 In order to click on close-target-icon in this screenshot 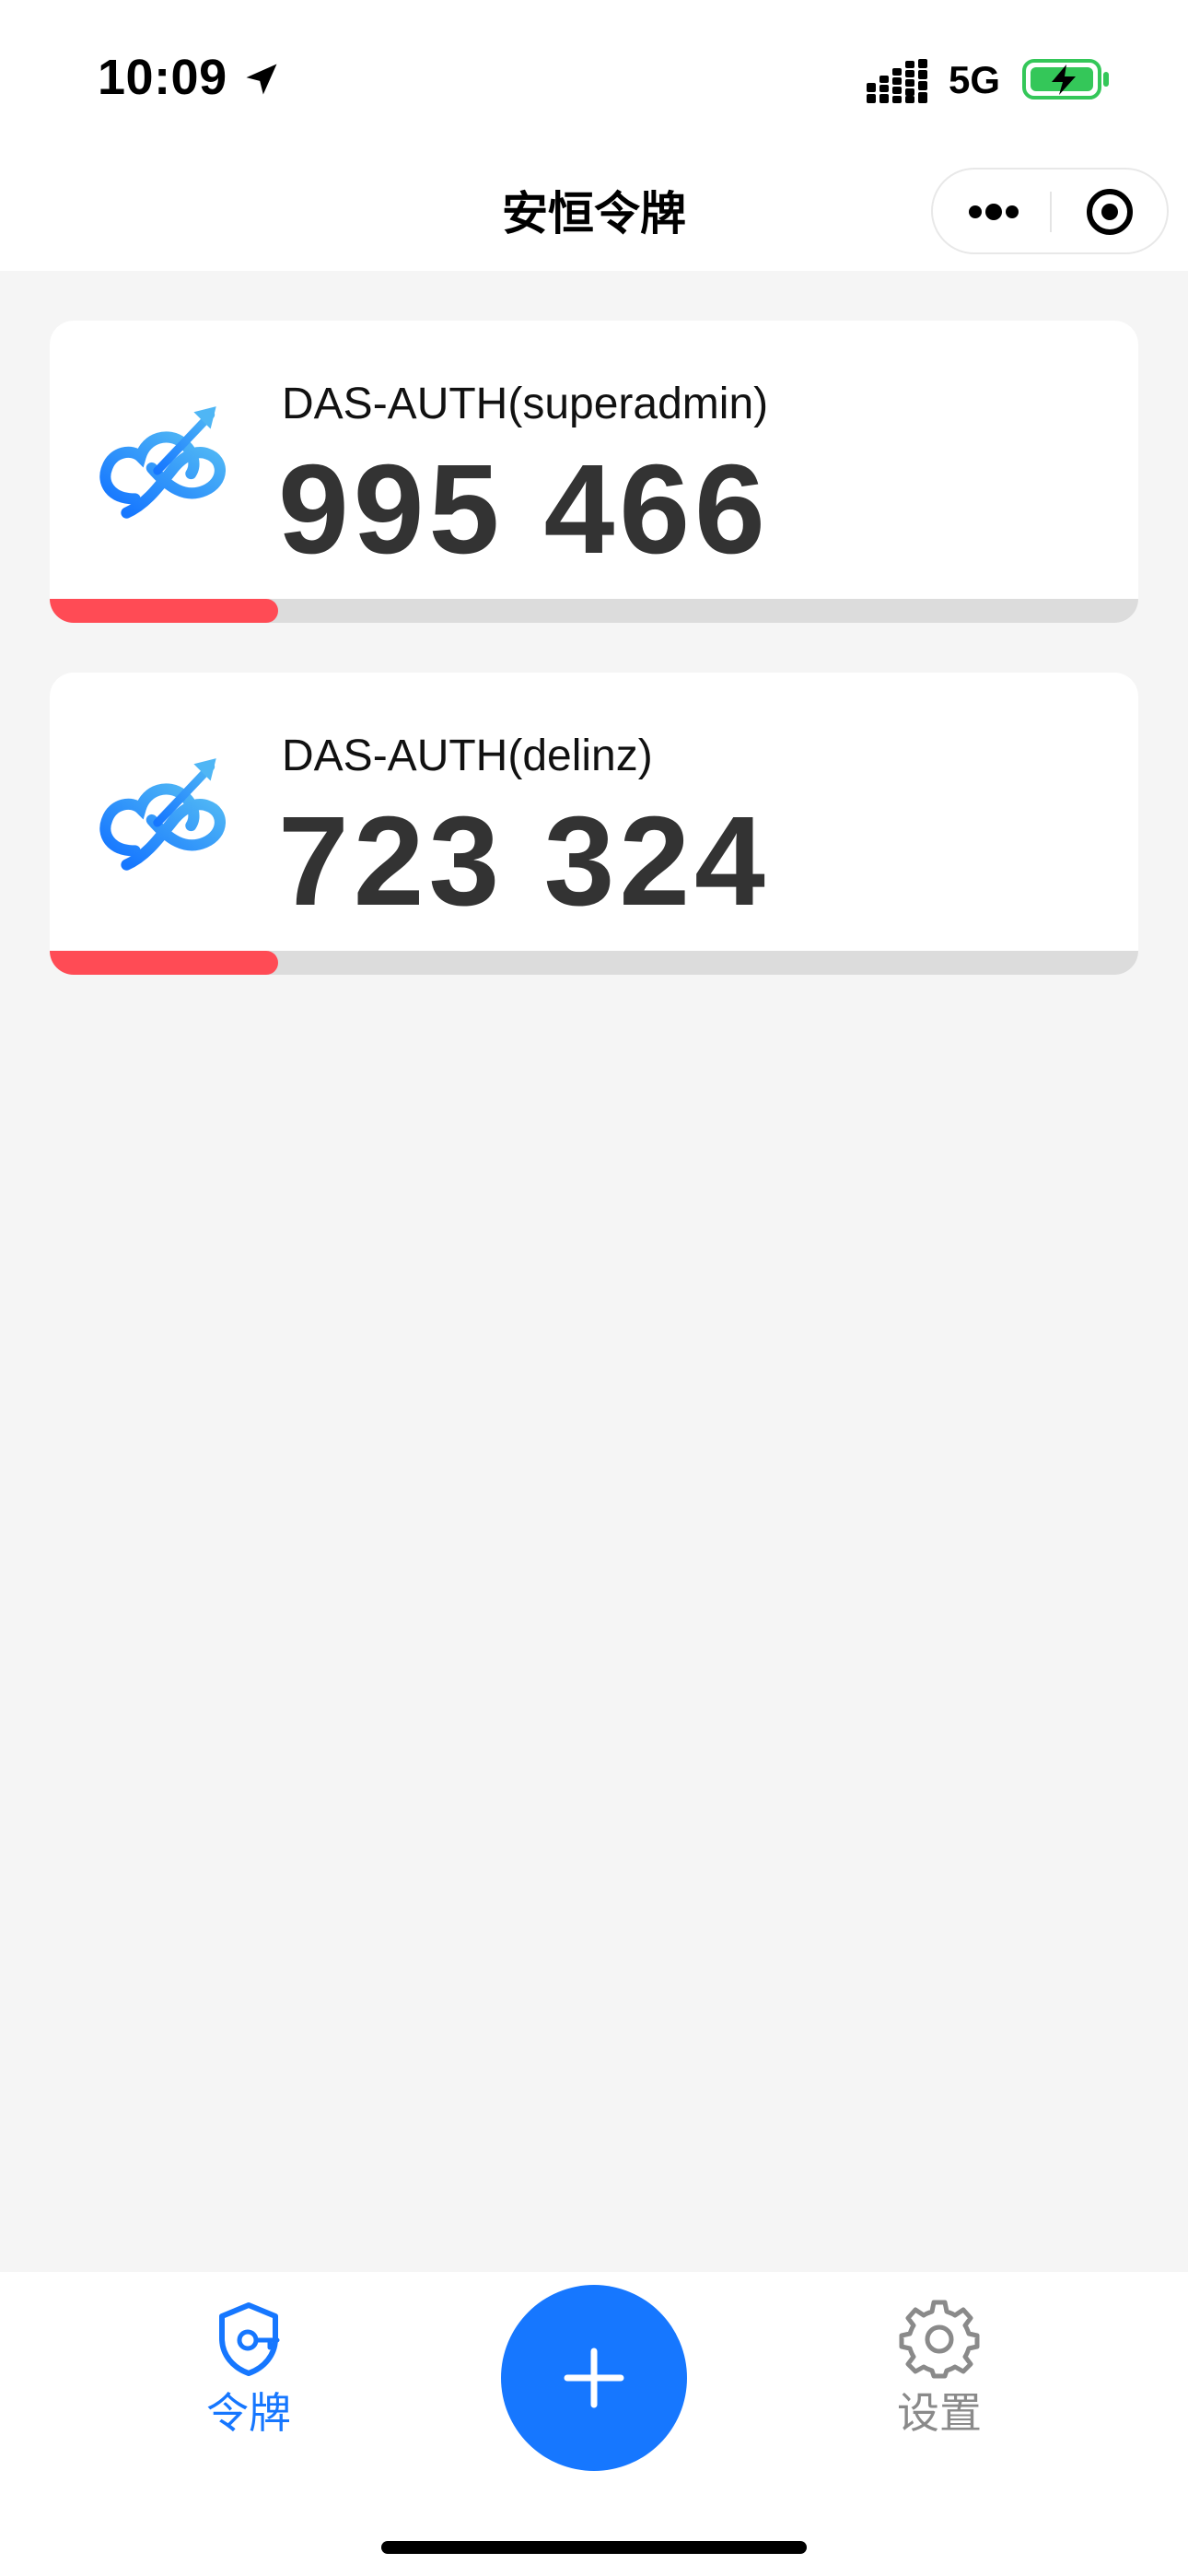, I will do `click(1110, 212)`.